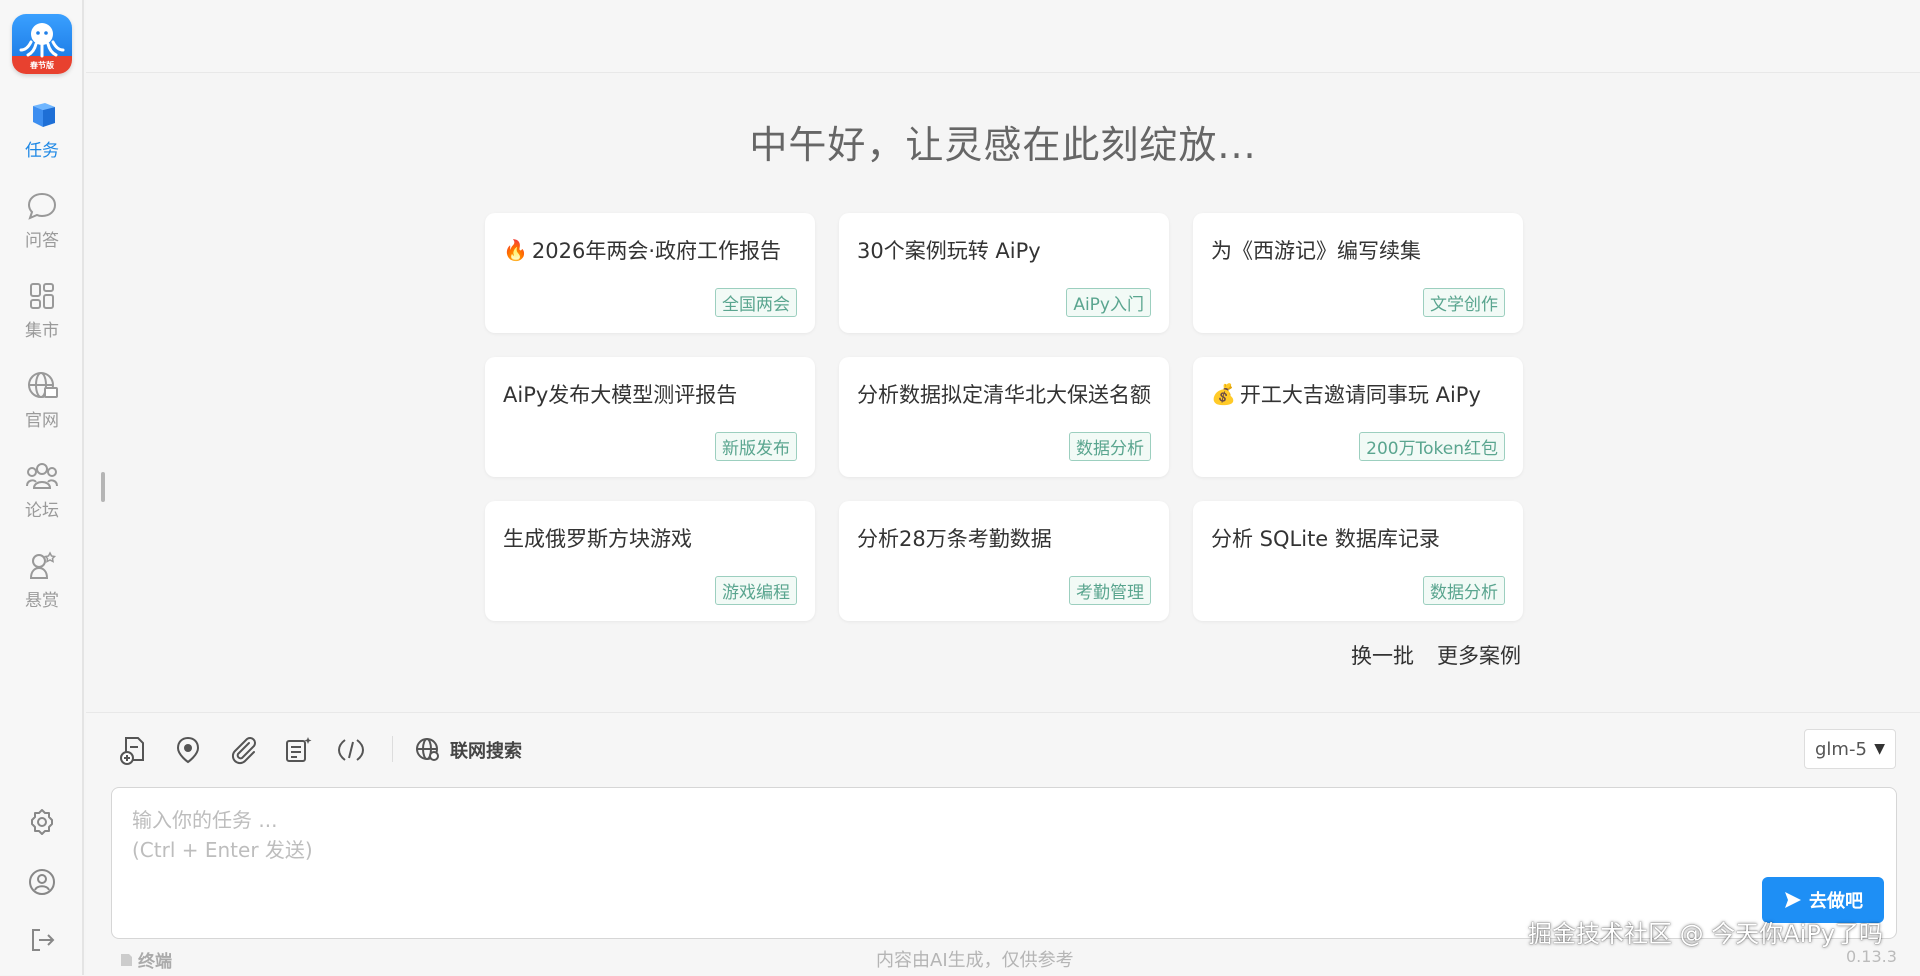  What do you see at coordinates (1108, 302) in the screenshot?
I see `case-card-tag: AiPy入门` at bounding box center [1108, 302].